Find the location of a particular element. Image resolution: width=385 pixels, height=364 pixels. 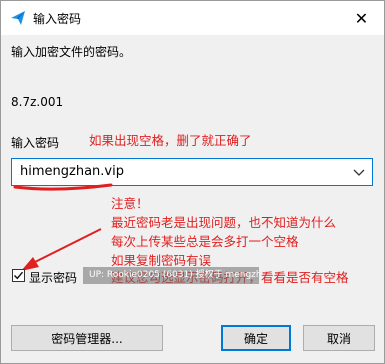

arrow-line is located at coordinates (67, 246).